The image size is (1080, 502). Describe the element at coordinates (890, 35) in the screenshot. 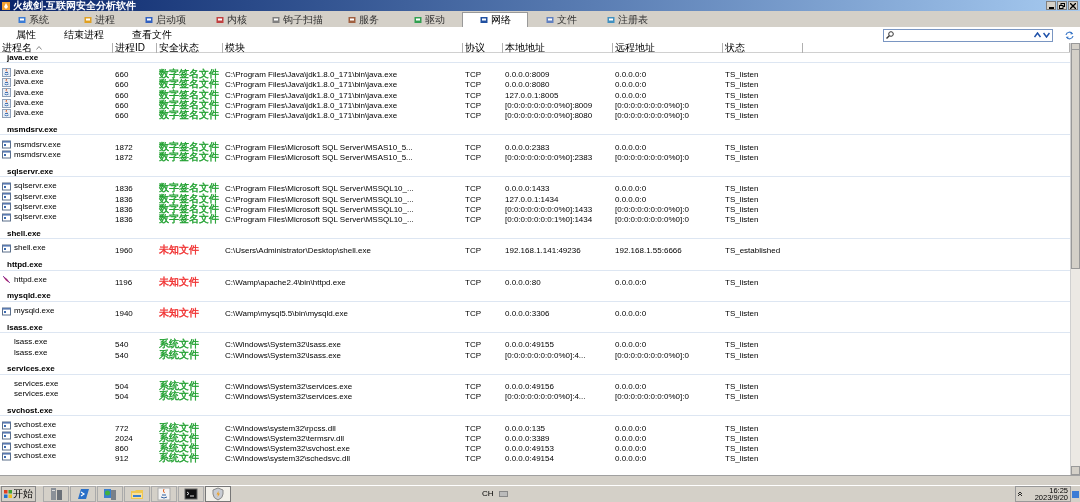

I see `search-icon` at that location.